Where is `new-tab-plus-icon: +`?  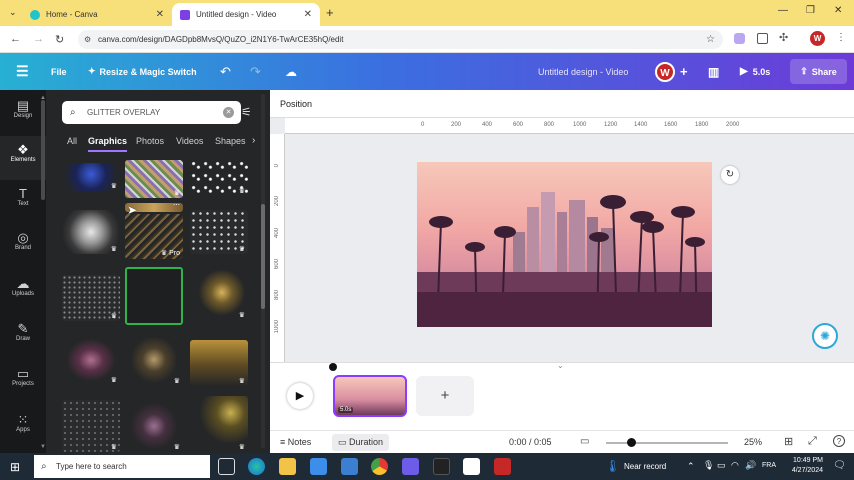
new-tab-plus-icon: + is located at coordinates (330, 12).